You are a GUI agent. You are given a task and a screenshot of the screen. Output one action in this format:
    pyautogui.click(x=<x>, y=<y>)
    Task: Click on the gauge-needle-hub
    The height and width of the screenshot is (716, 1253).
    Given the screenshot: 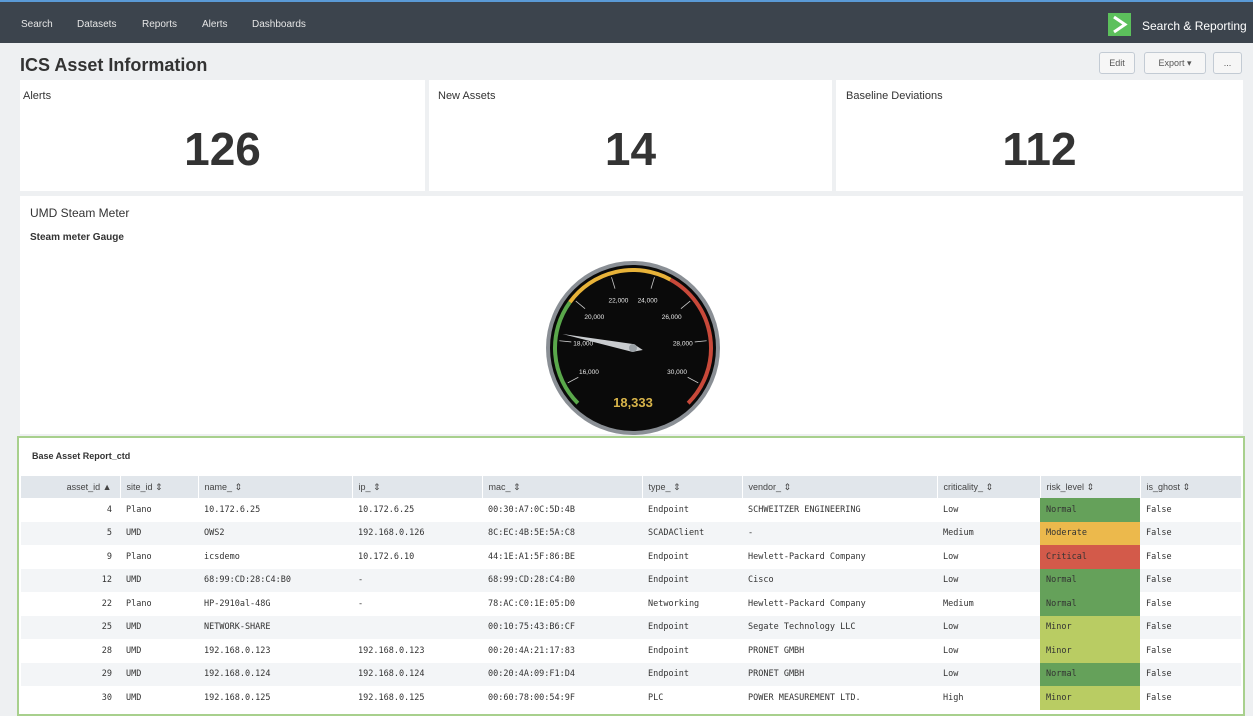 What is the action you would take?
    pyautogui.click(x=633, y=348)
    